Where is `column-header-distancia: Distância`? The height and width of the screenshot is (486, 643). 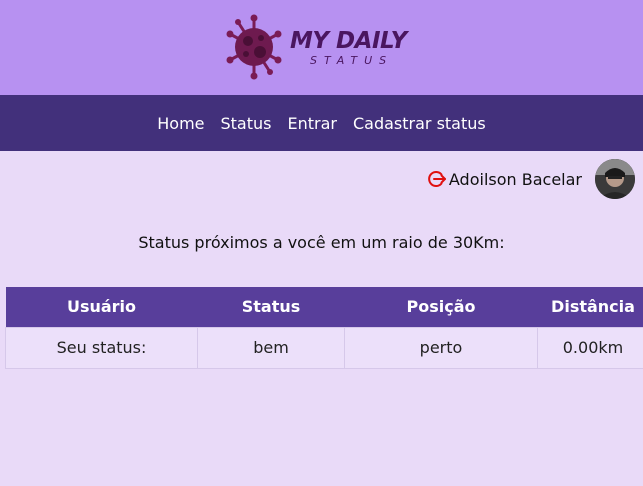 column-header-distancia: Distância is located at coordinates (590, 307).